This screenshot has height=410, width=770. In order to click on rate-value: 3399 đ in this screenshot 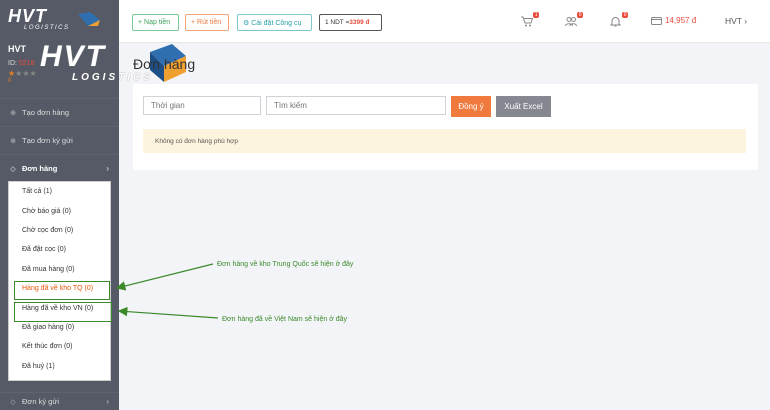, I will do `click(359, 22)`.